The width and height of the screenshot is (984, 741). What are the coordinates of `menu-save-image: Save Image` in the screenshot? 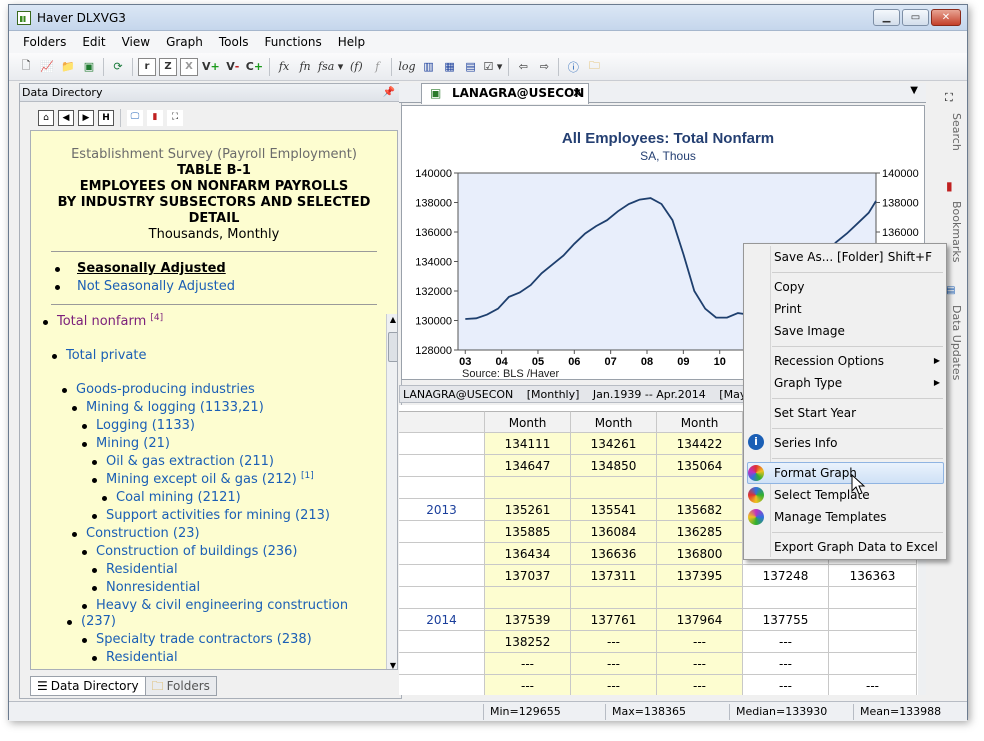 It's located at (809, 331).